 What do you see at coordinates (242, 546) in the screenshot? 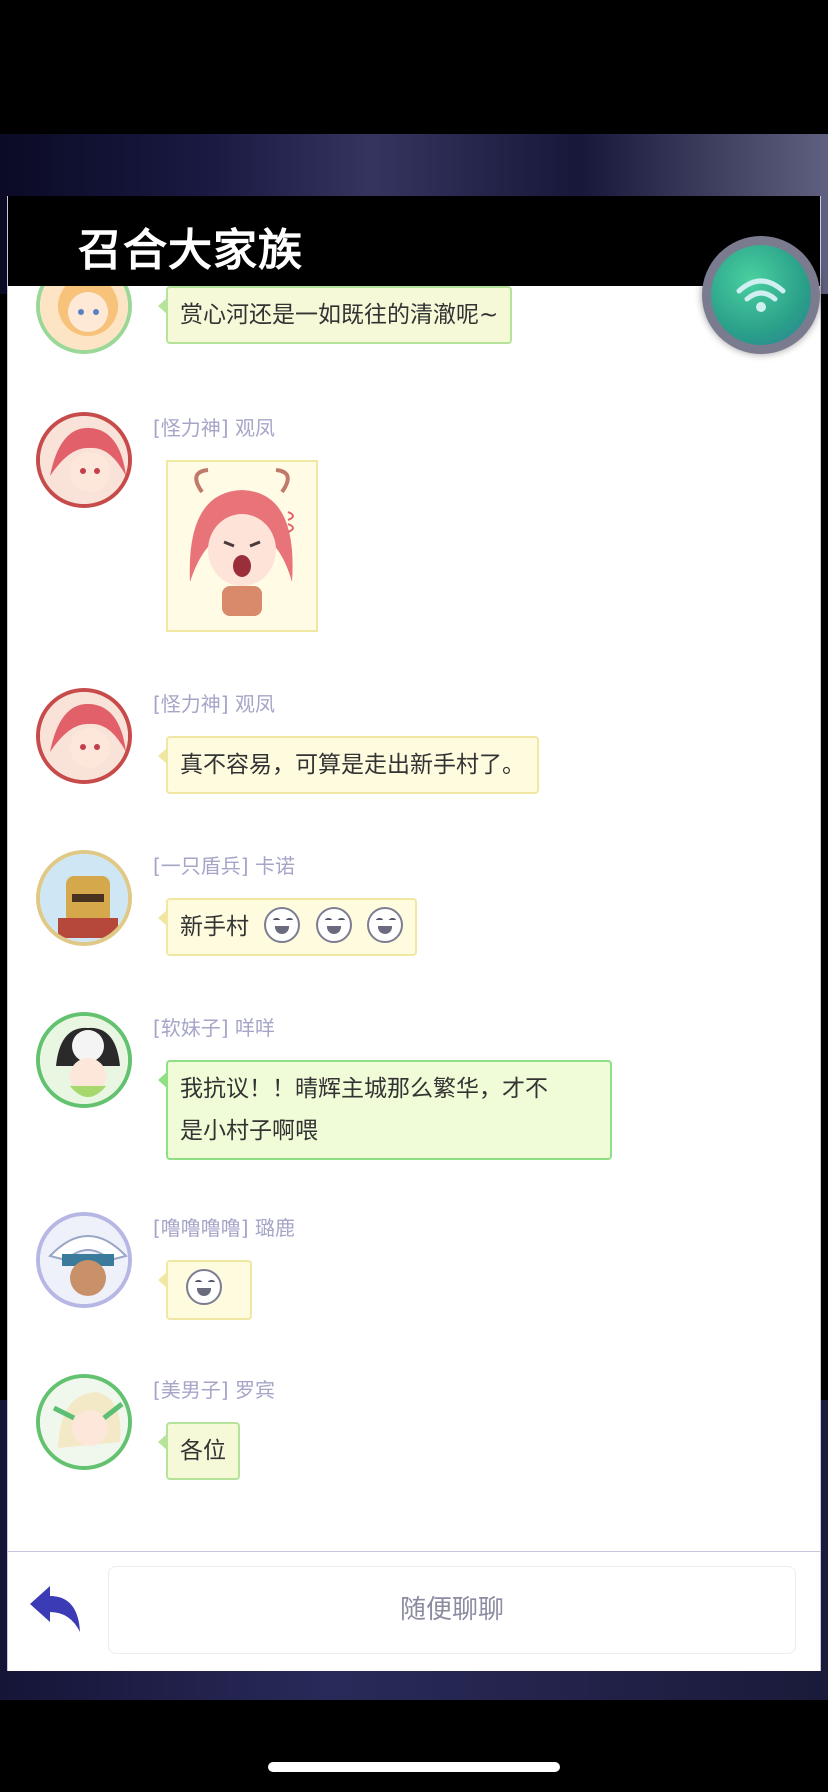
I see `sticker-image` at bounding box center [242, 546].